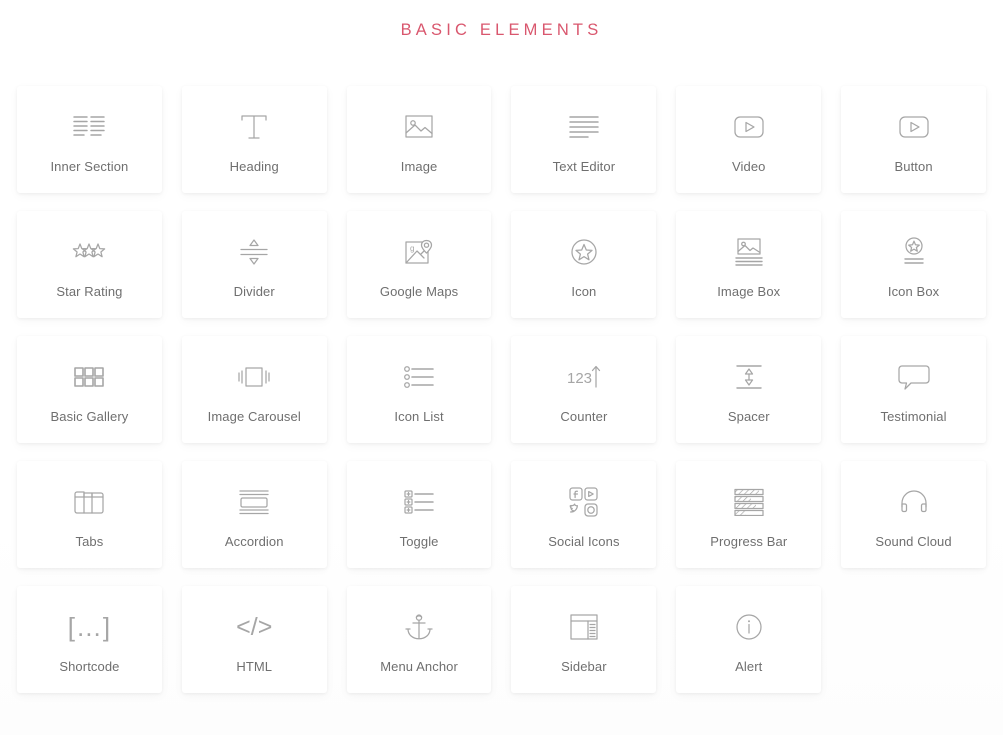 The height and width of the screenshot is (735, 1003). I want to click on star-circle-icon, so click(584, 252).